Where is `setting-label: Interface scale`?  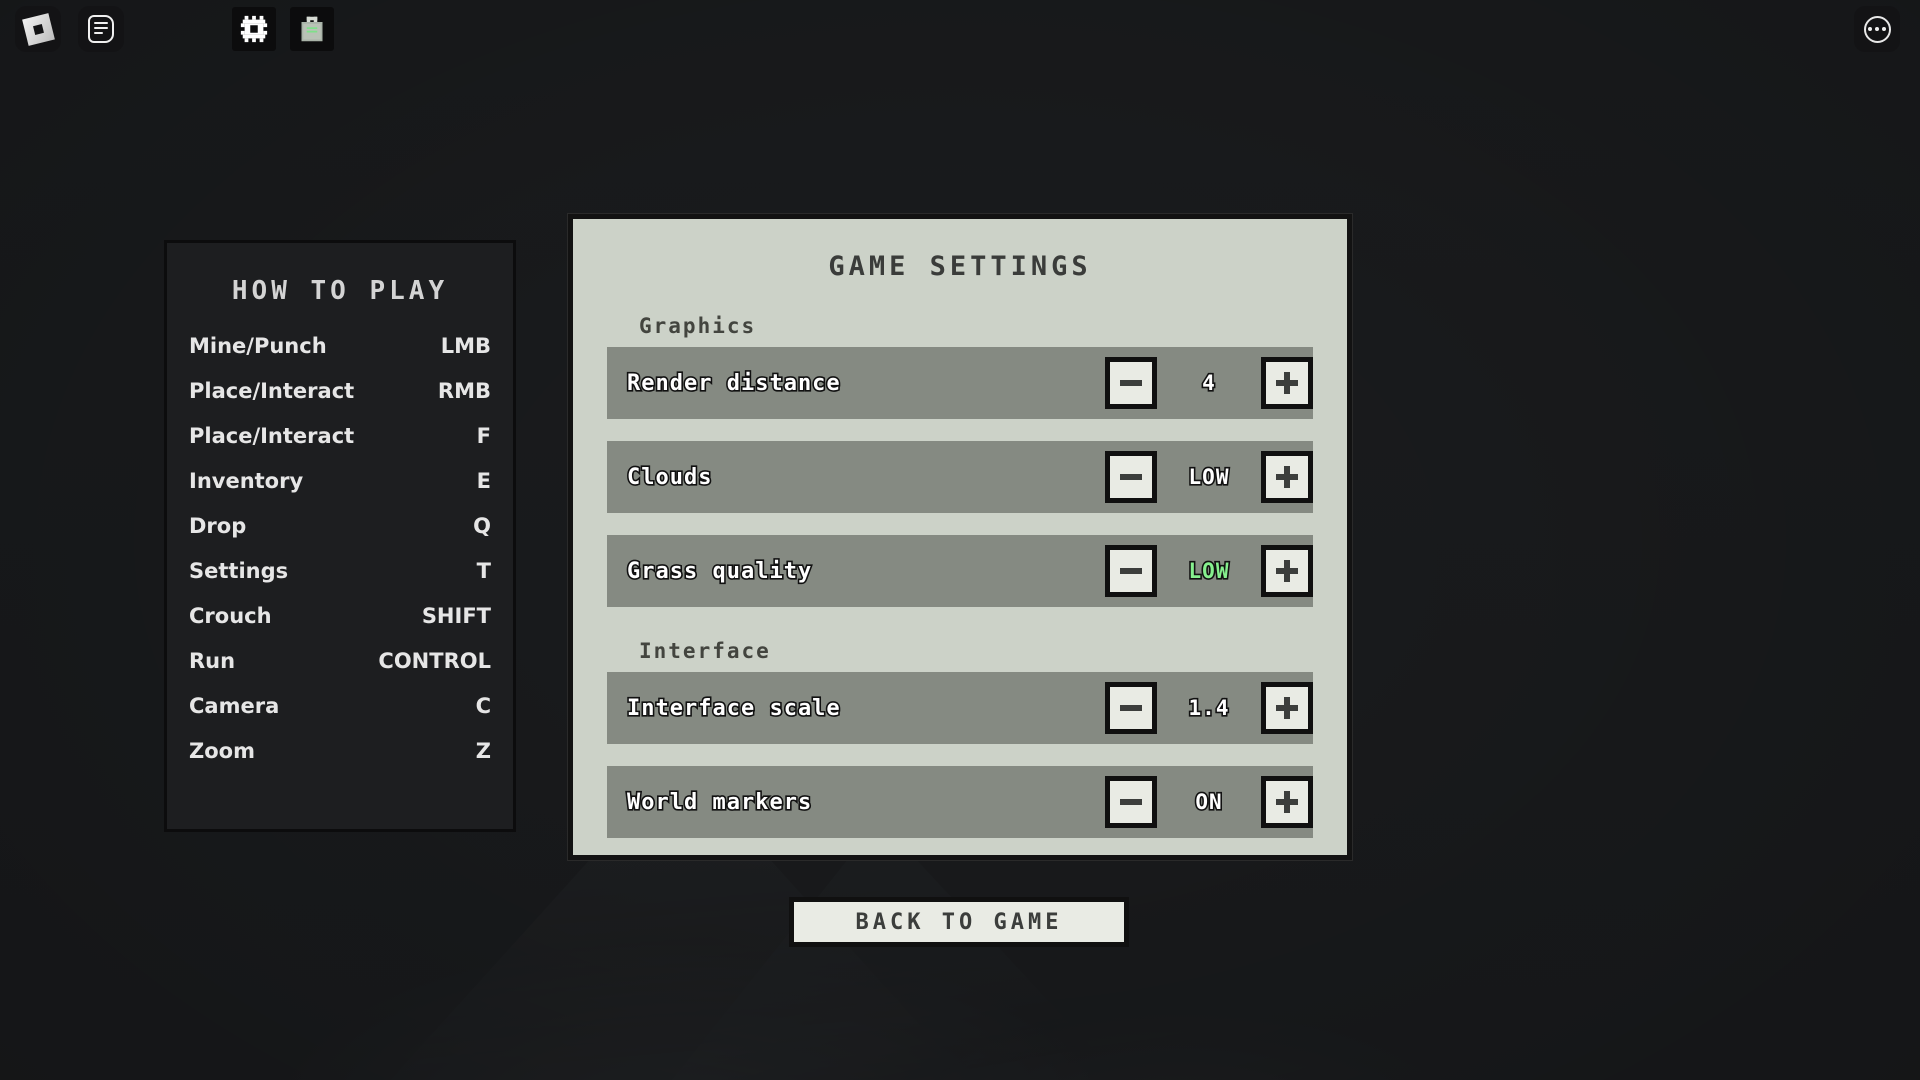 setting-label: Interface scale is located at coordinates (733, 708).